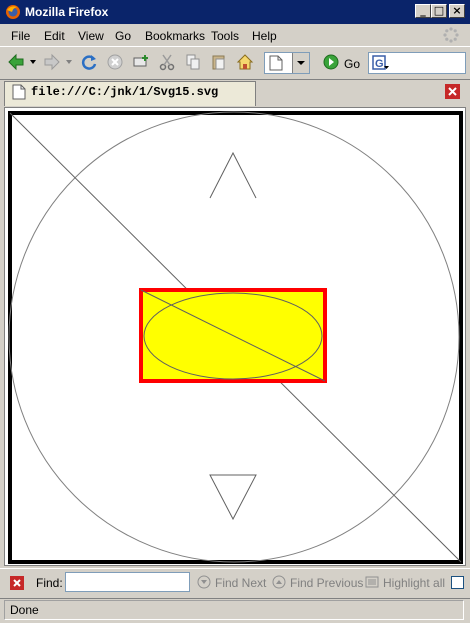 This screenshot has height=623, width=470. What do you see at coordinates (67, 12) in the screenshot?
I see `window-title: Mozilla Firefox` at bounding box center [67, 12].